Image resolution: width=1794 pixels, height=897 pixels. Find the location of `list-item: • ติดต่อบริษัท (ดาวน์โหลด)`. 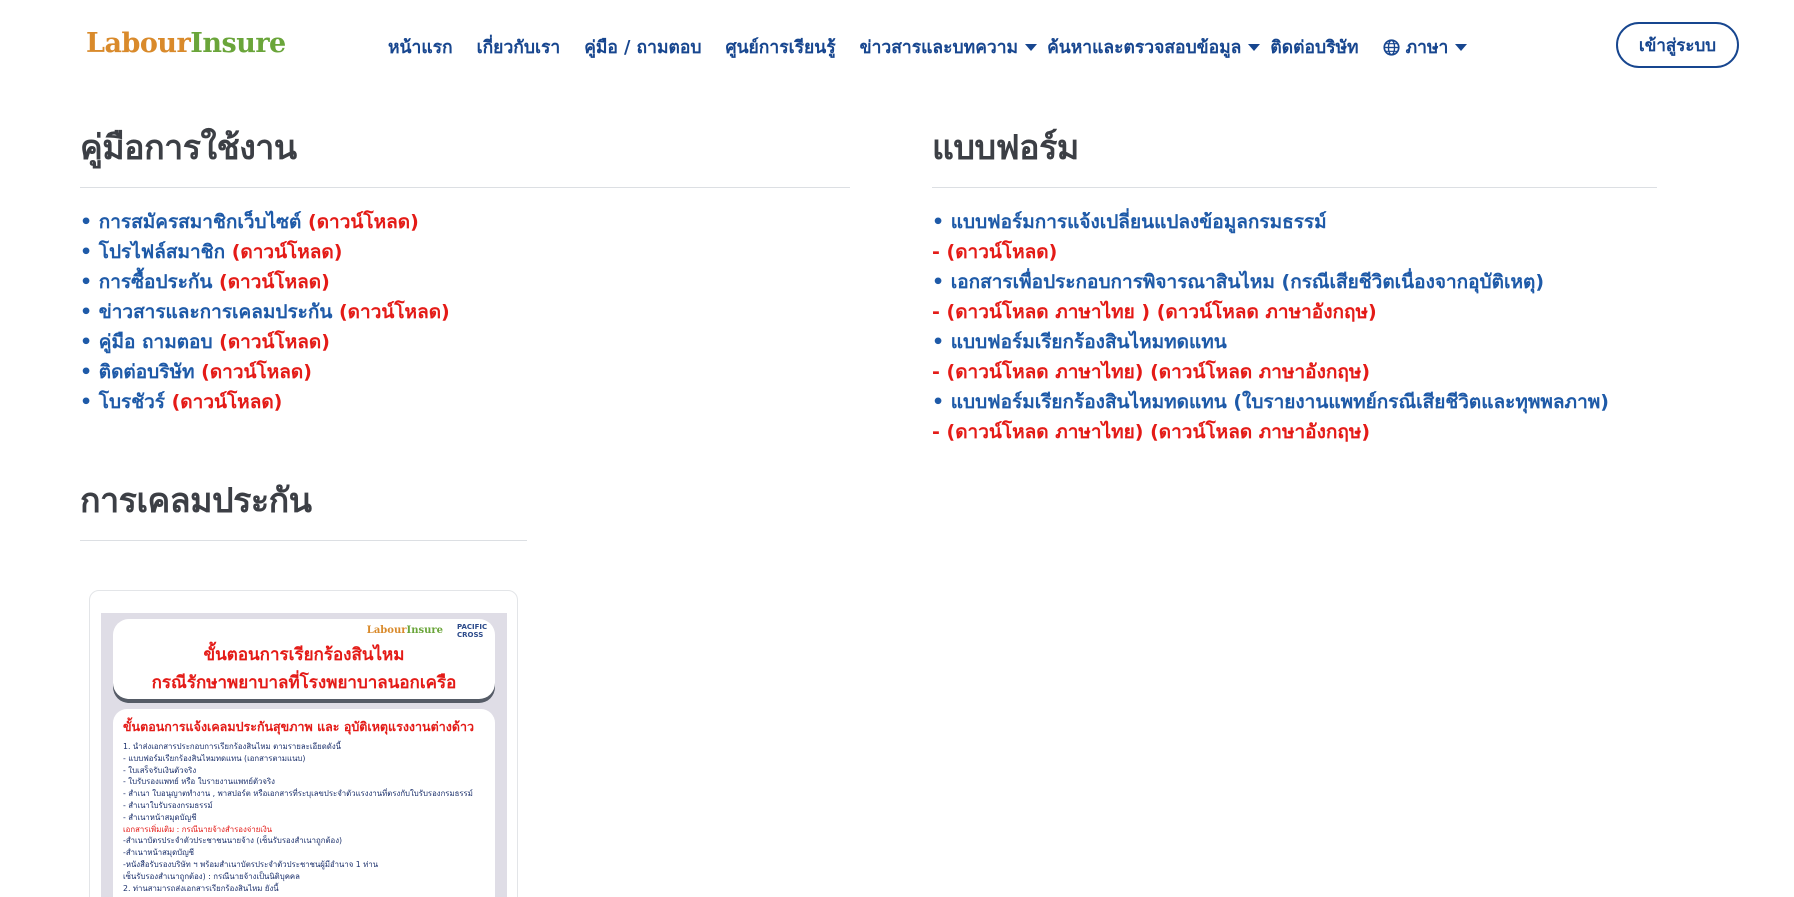

list-item: • ติดต่อบริษัท (ดาวน์โหลด) is located at coordinates (265, 372).